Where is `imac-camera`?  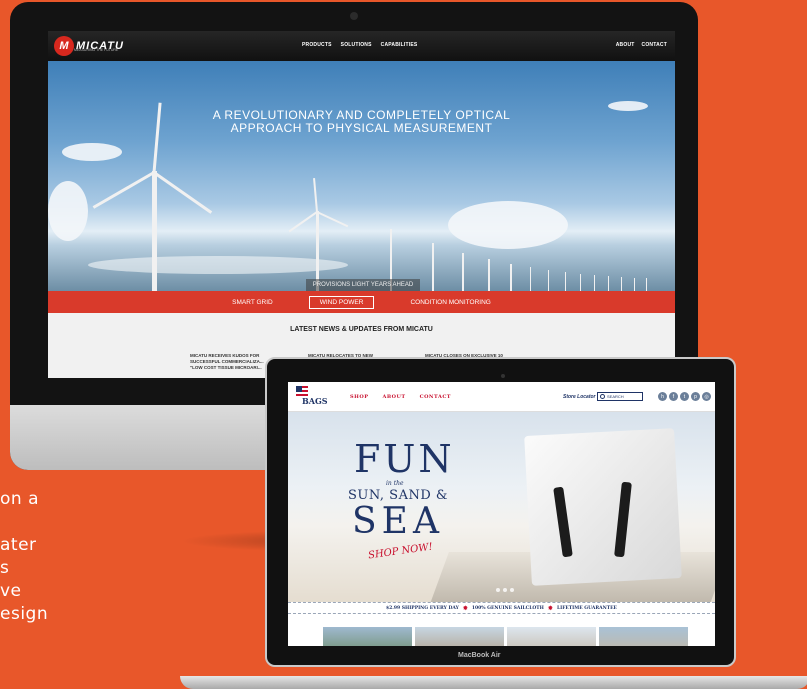 imac-camera is located at coordinates (354, 16).